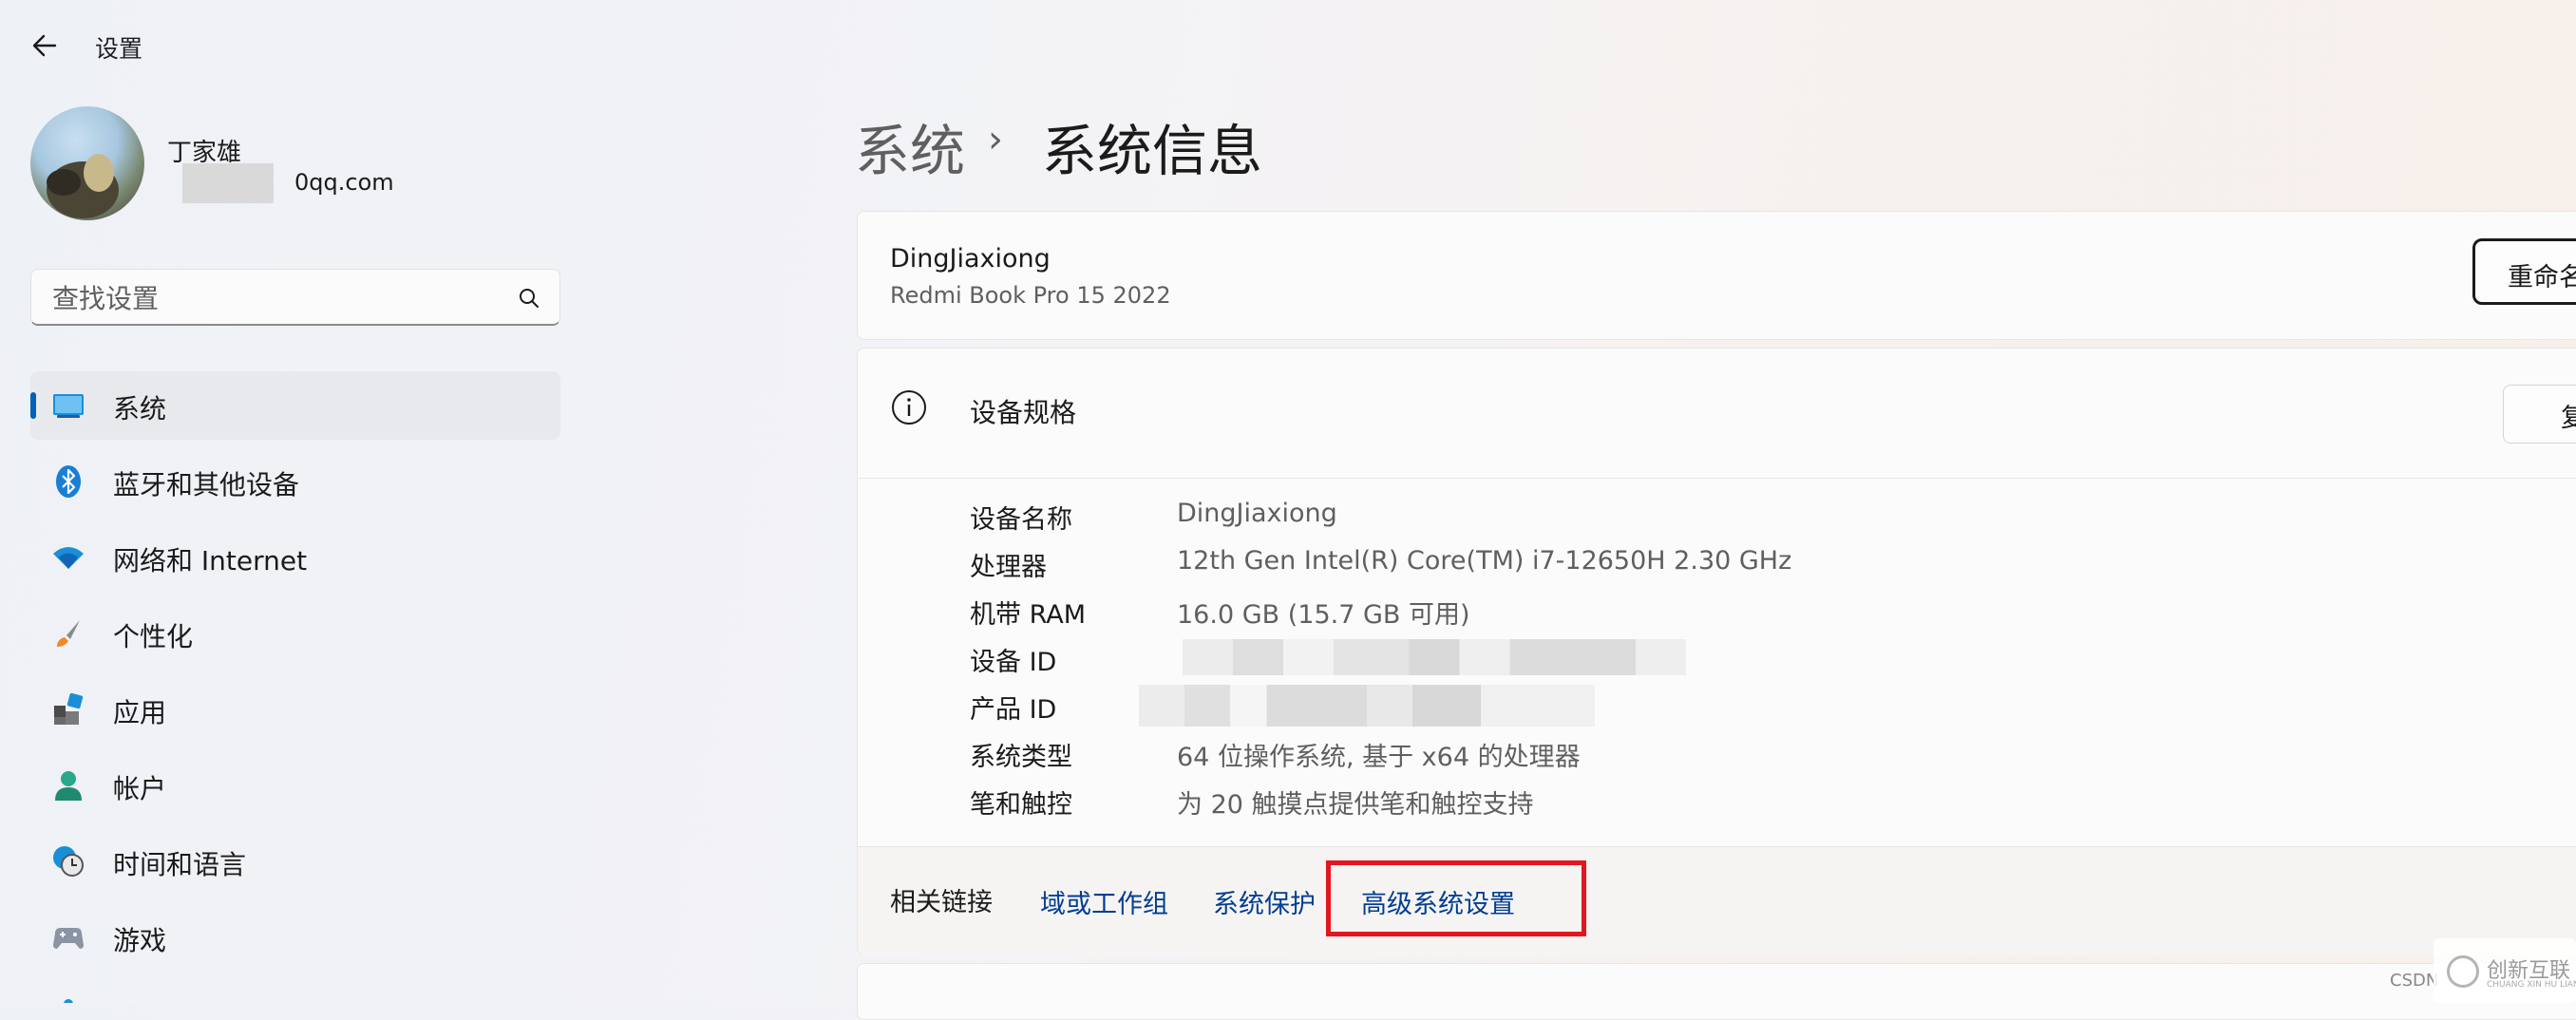 The width and height of the screenshot is (2576, 1020). I want to click on sidebar-item-network: 网络和 Internet, so click(295, 557).